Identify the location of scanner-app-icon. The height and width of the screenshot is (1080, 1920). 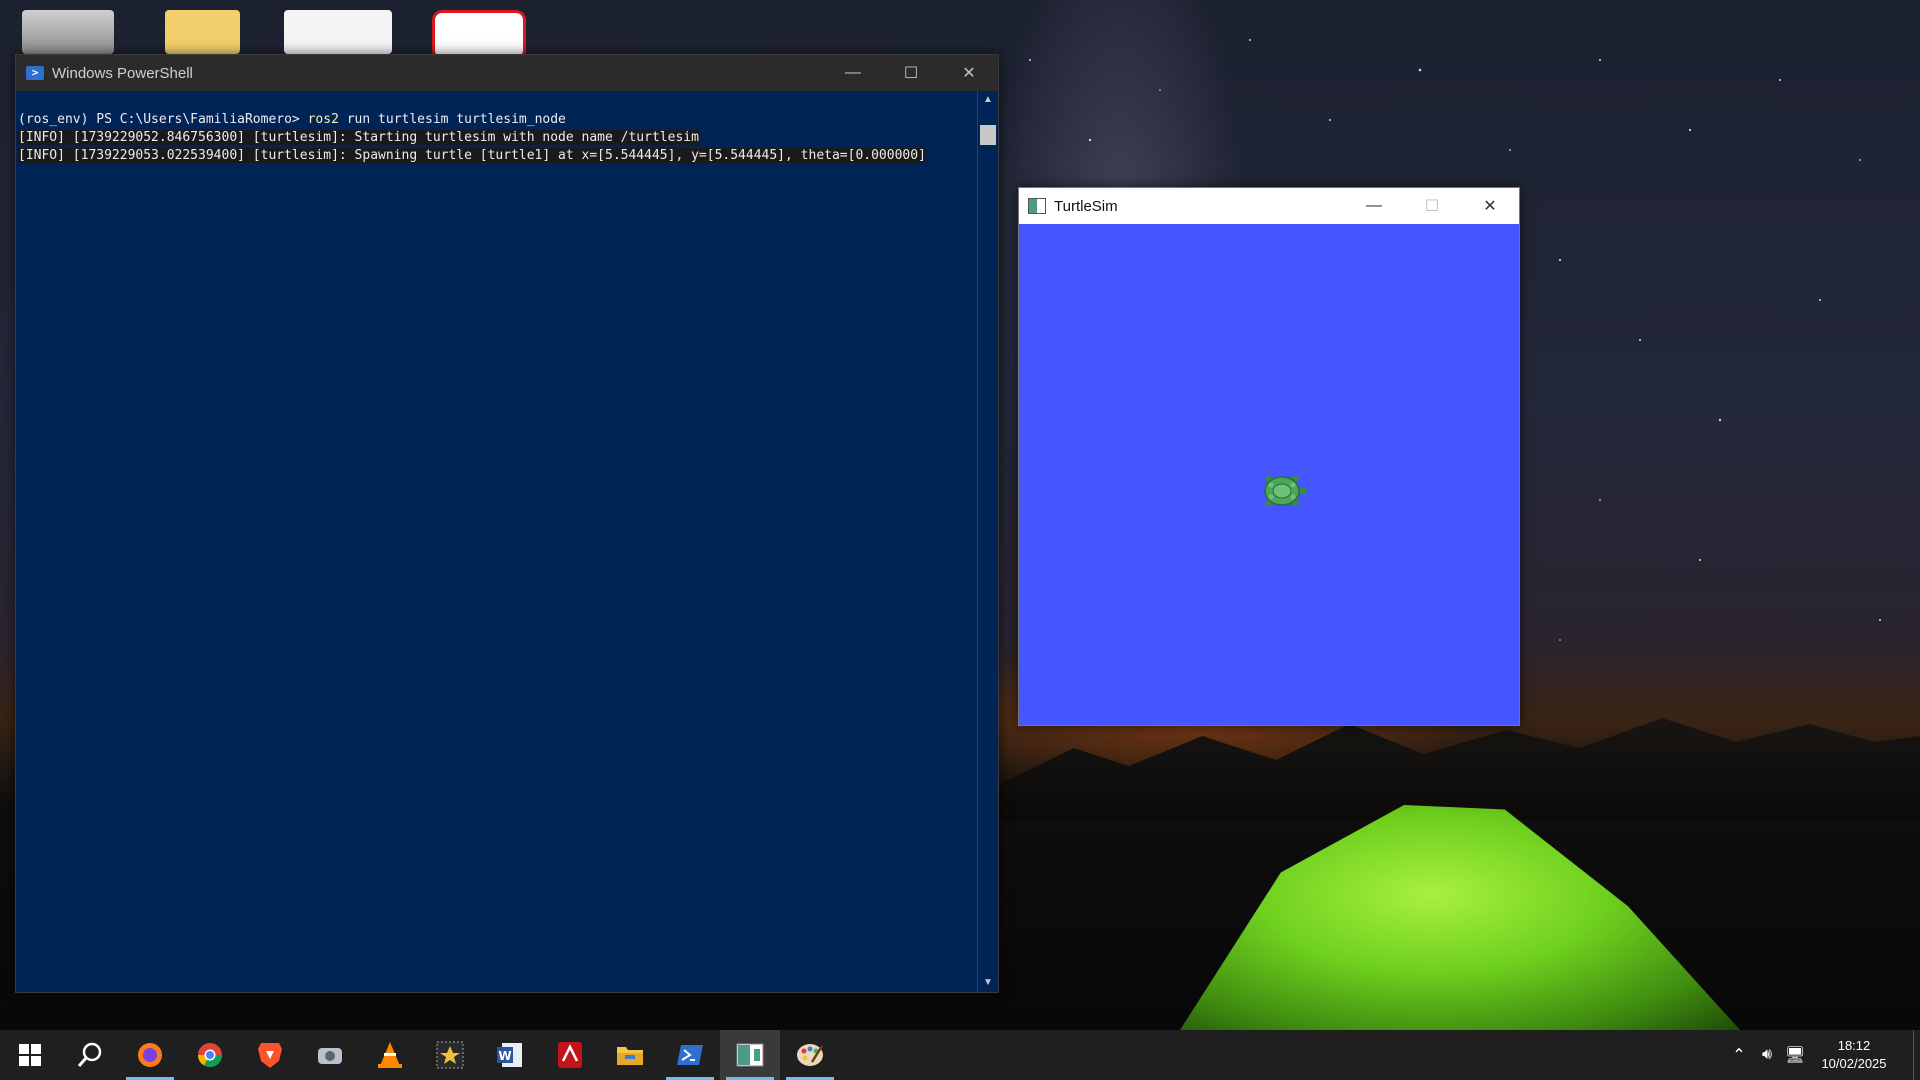
(330, 1055).